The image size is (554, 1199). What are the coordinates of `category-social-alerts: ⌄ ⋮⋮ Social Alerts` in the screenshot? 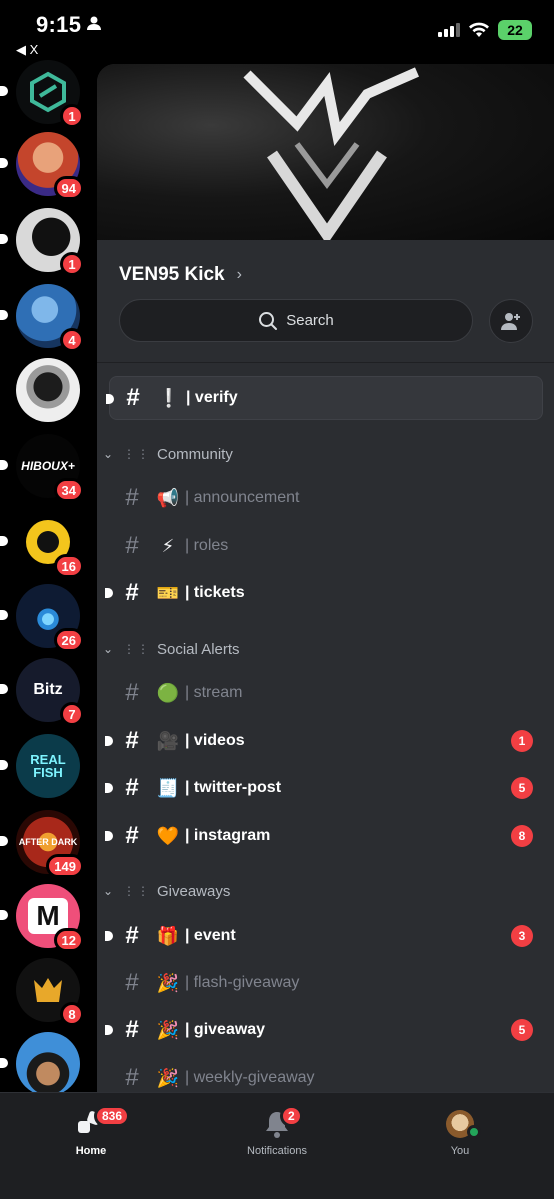 It's located at (171, 649).